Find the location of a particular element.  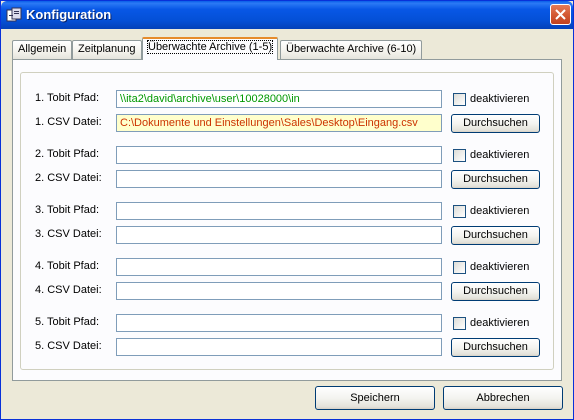

tobit-path-label: 4. Tobit Pfad: is located at coordinates (67, 266).